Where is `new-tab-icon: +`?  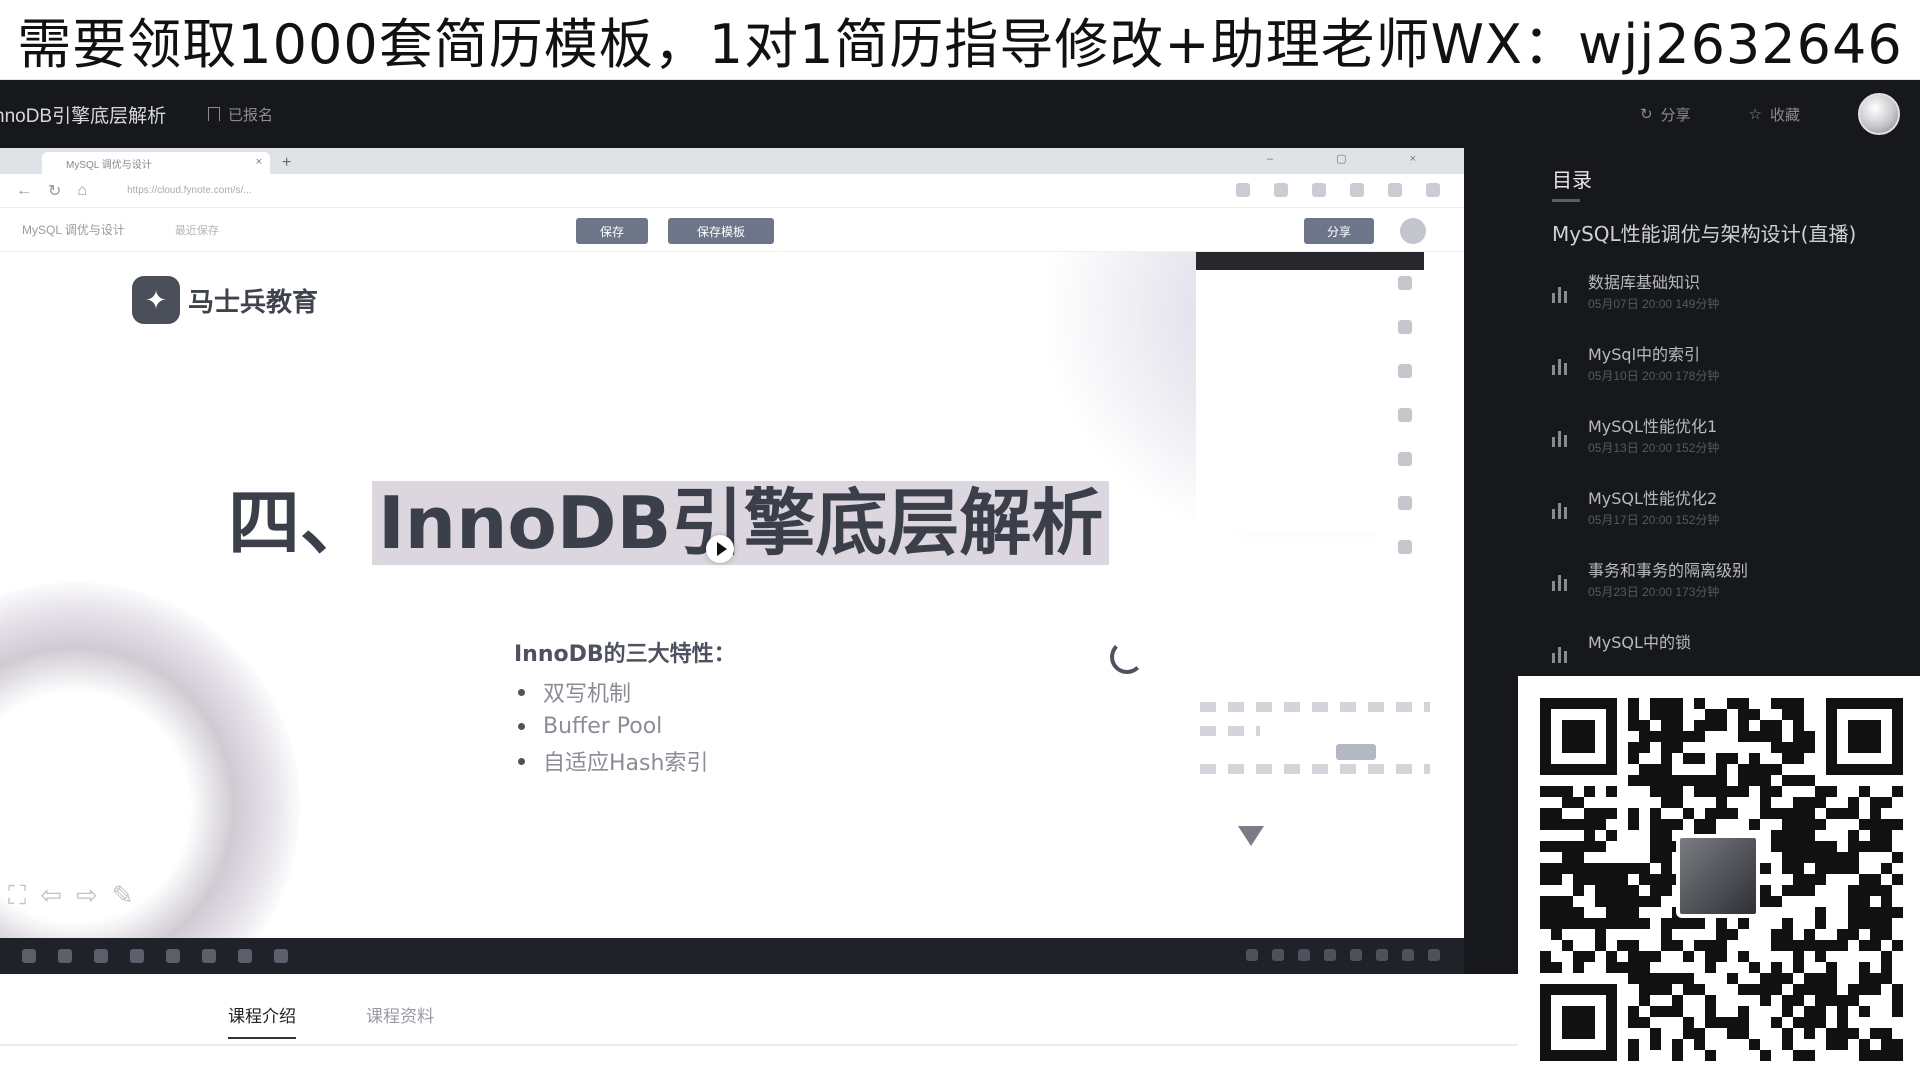 new-tab-icon: + is located at coordinates (286, 163).